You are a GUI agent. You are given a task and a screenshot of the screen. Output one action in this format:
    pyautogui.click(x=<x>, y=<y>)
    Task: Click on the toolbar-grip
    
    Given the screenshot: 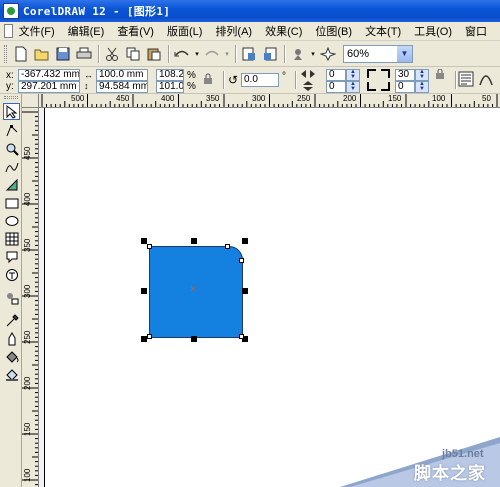 What is the action you would take?
    pyautogui.click(x=5, y=53)
    